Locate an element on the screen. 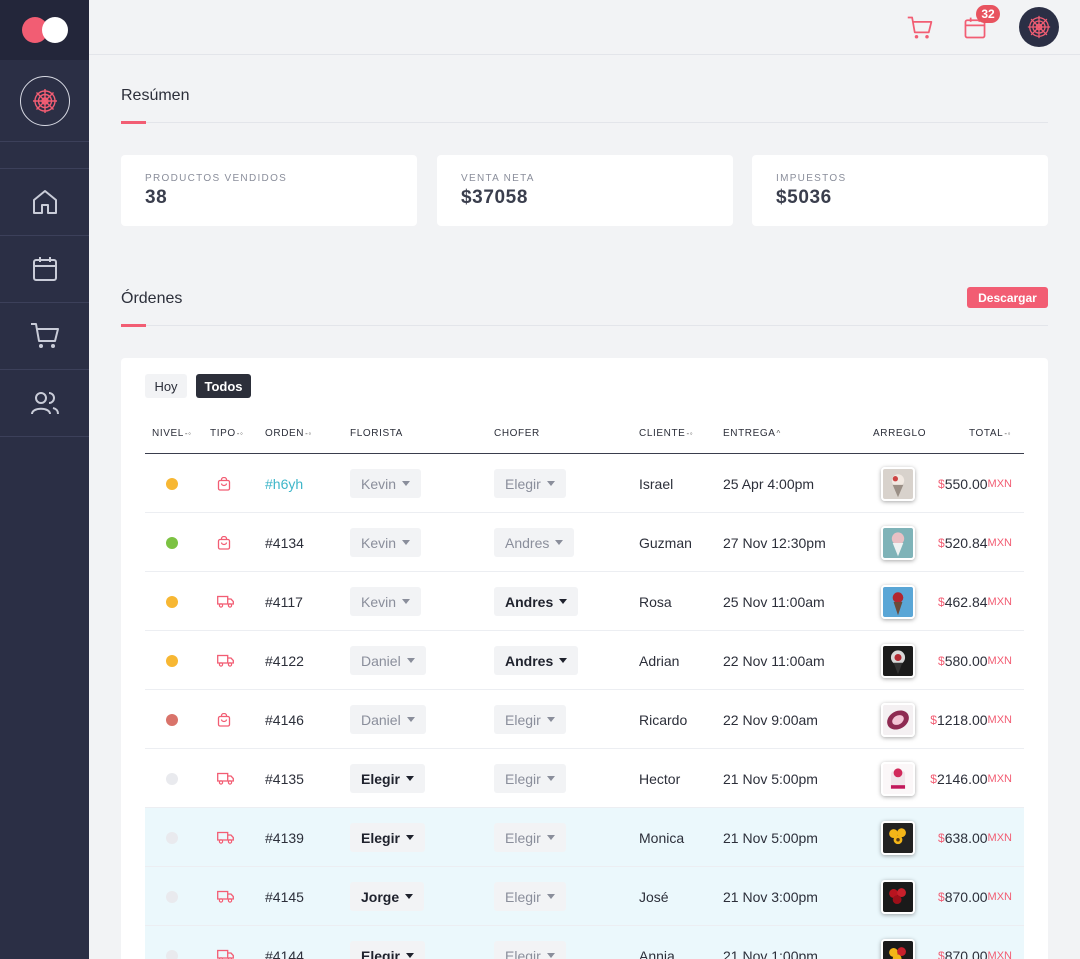 The image size is (1080, 959). stat-card-net-sales: VENTA NETA $37058 is located at coordinates (585, 190).